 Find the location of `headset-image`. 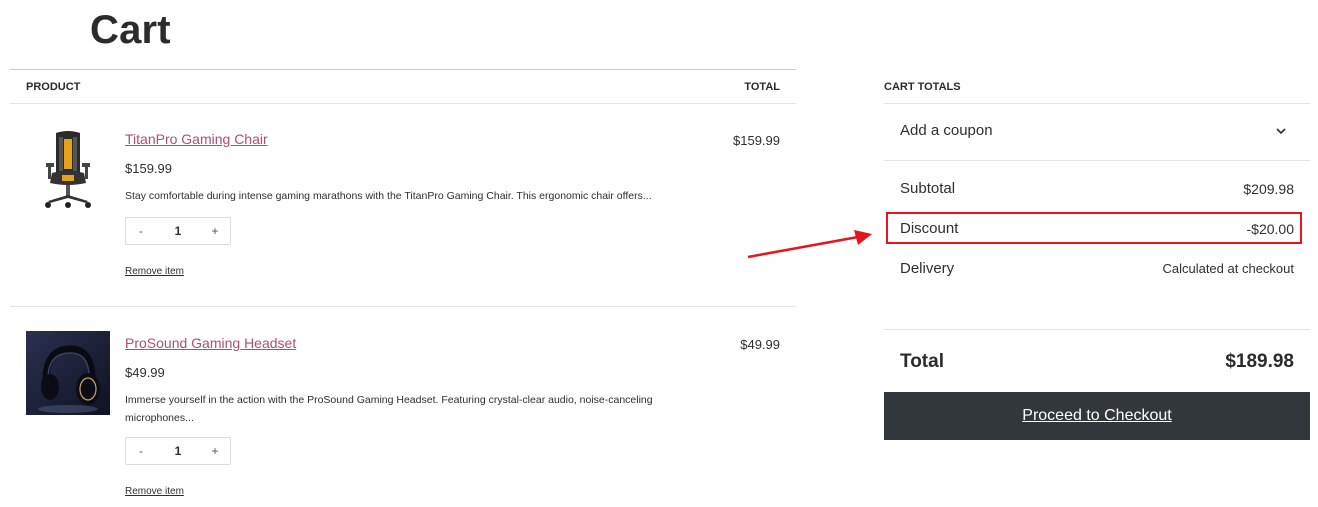

headset-image is located at coordinates (68, 373).